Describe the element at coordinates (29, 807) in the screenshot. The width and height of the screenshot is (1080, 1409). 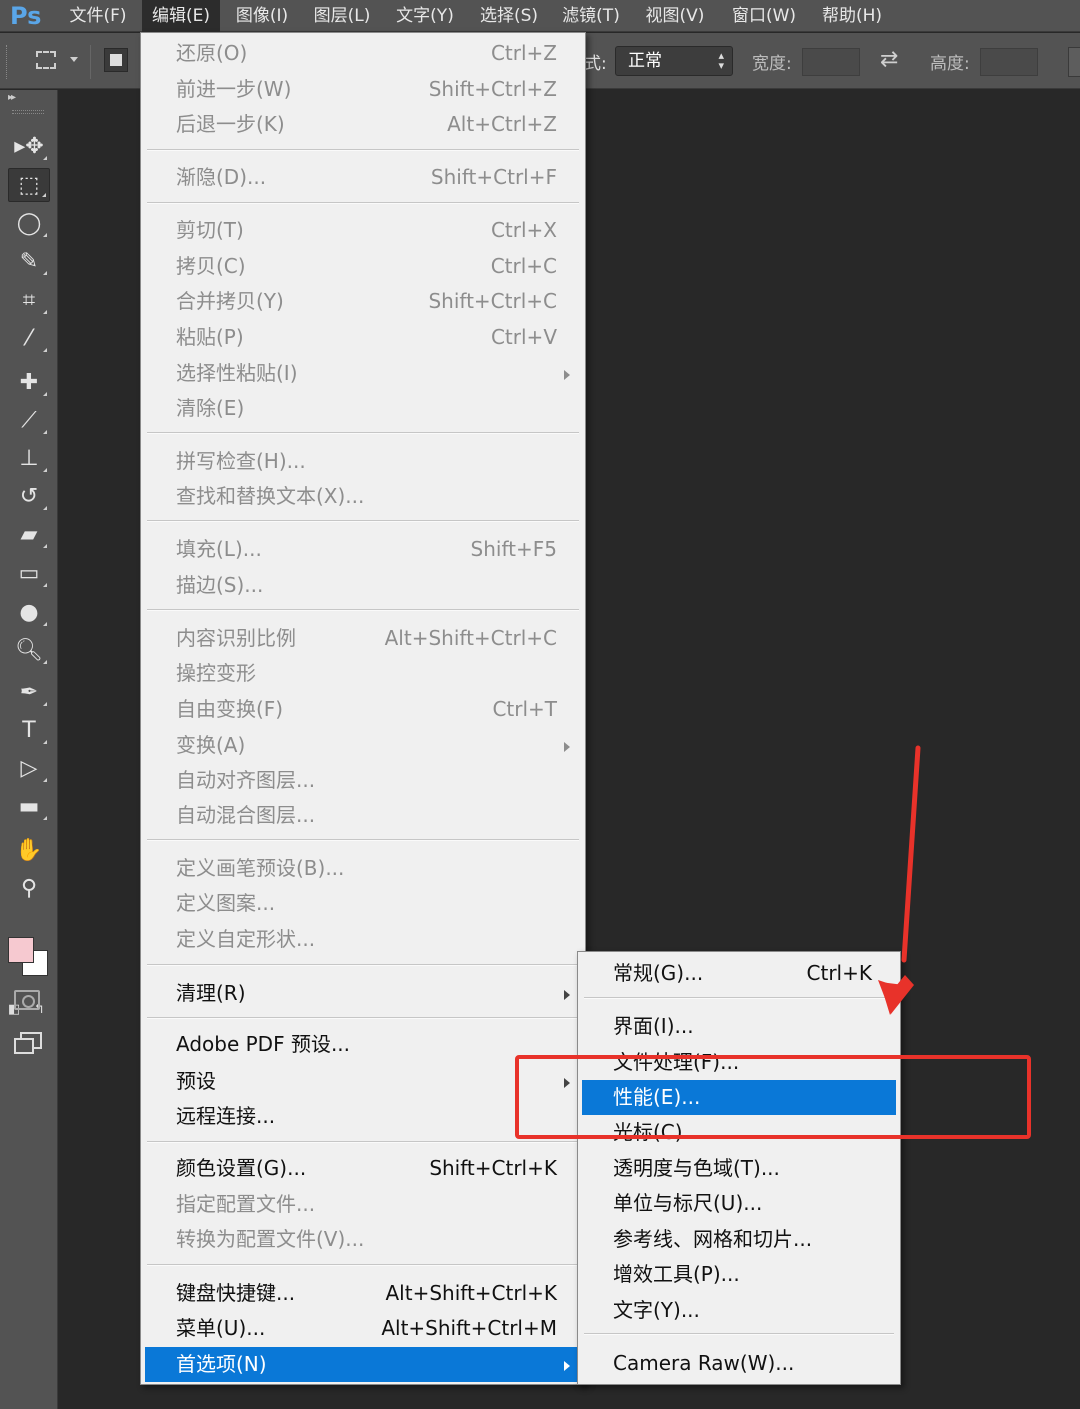
I see `rectangle-shape-icon: ▬` at that location.